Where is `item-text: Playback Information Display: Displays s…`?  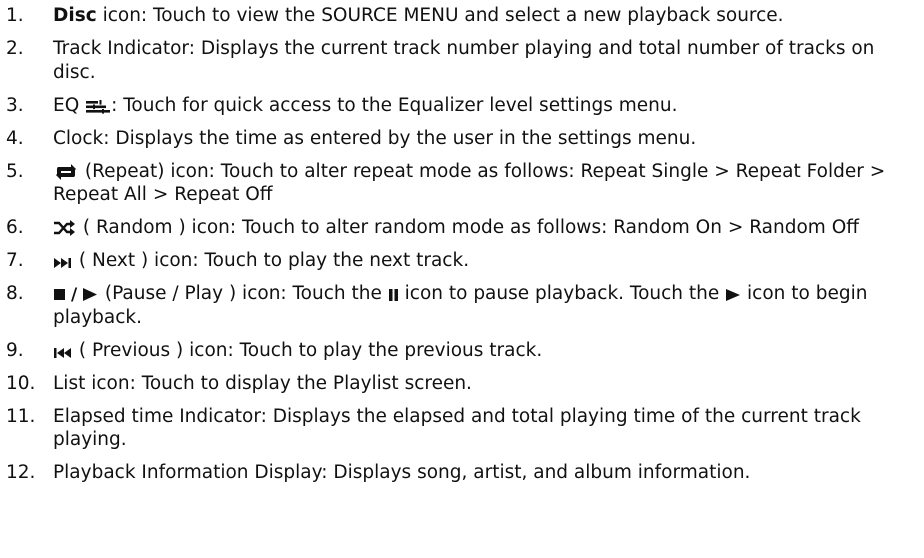
item-text: Playback Information Display: Displays s… is located at coordinates (402, 472).